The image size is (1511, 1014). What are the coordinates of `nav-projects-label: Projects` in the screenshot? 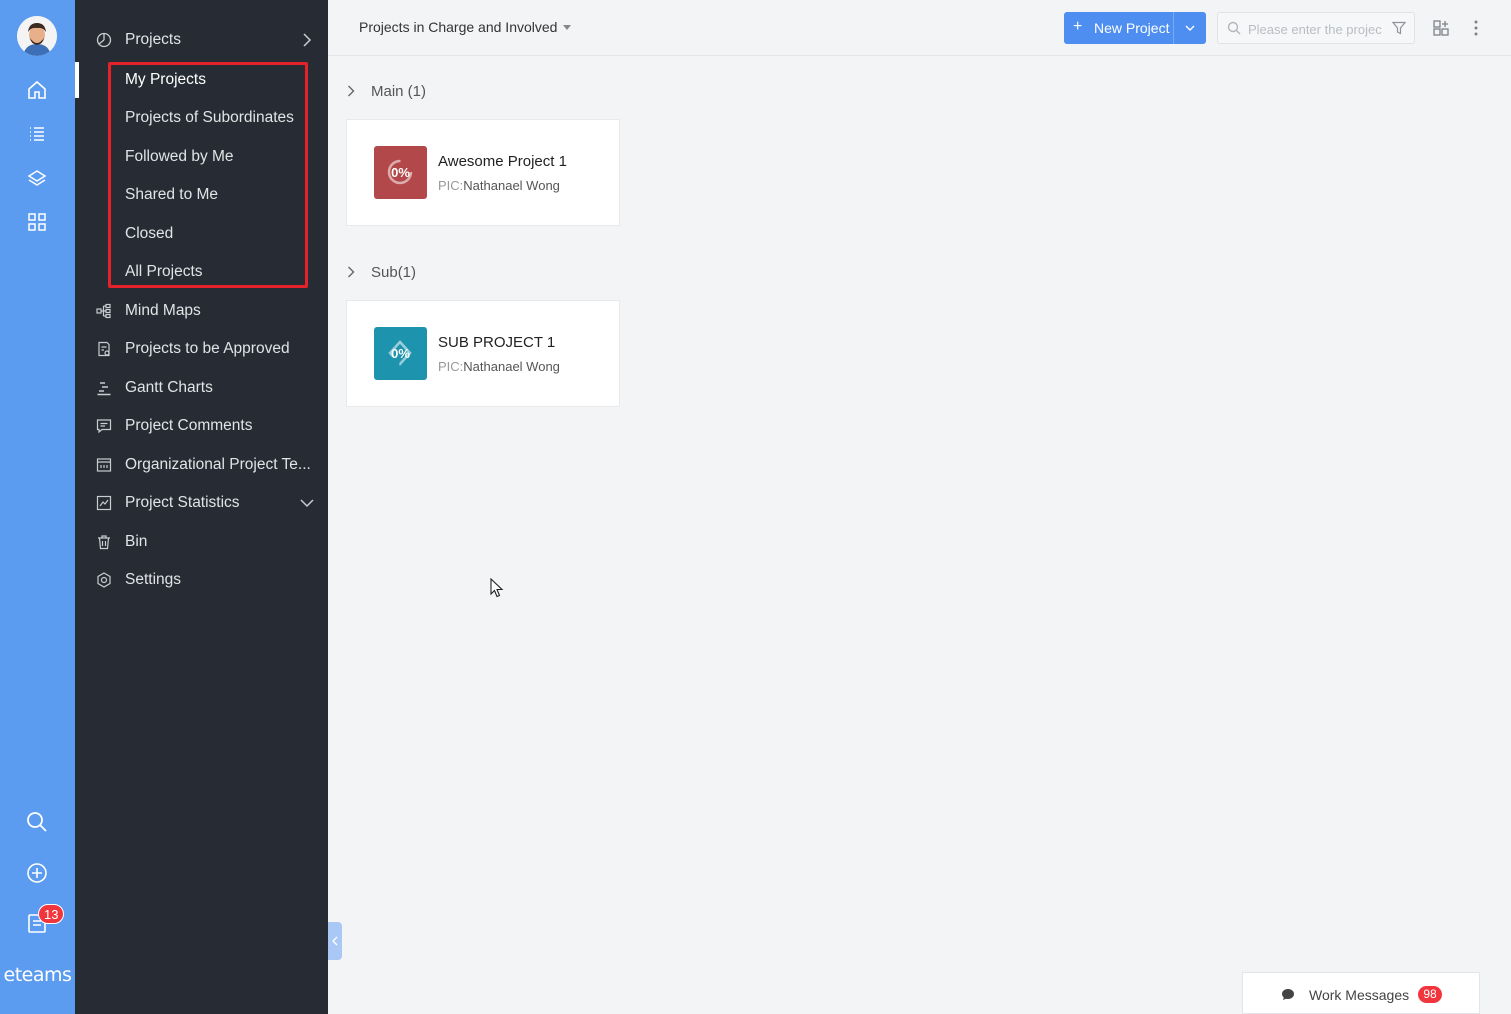 It's located at (153, 39).